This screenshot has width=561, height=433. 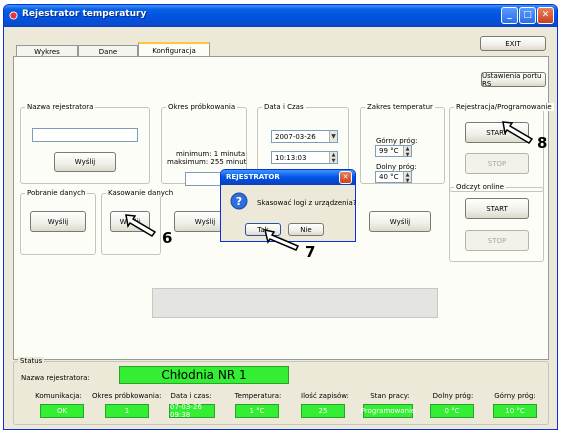 I want to click on lower-threshold-label: Dolny próg:, so click(x=396, y=167).